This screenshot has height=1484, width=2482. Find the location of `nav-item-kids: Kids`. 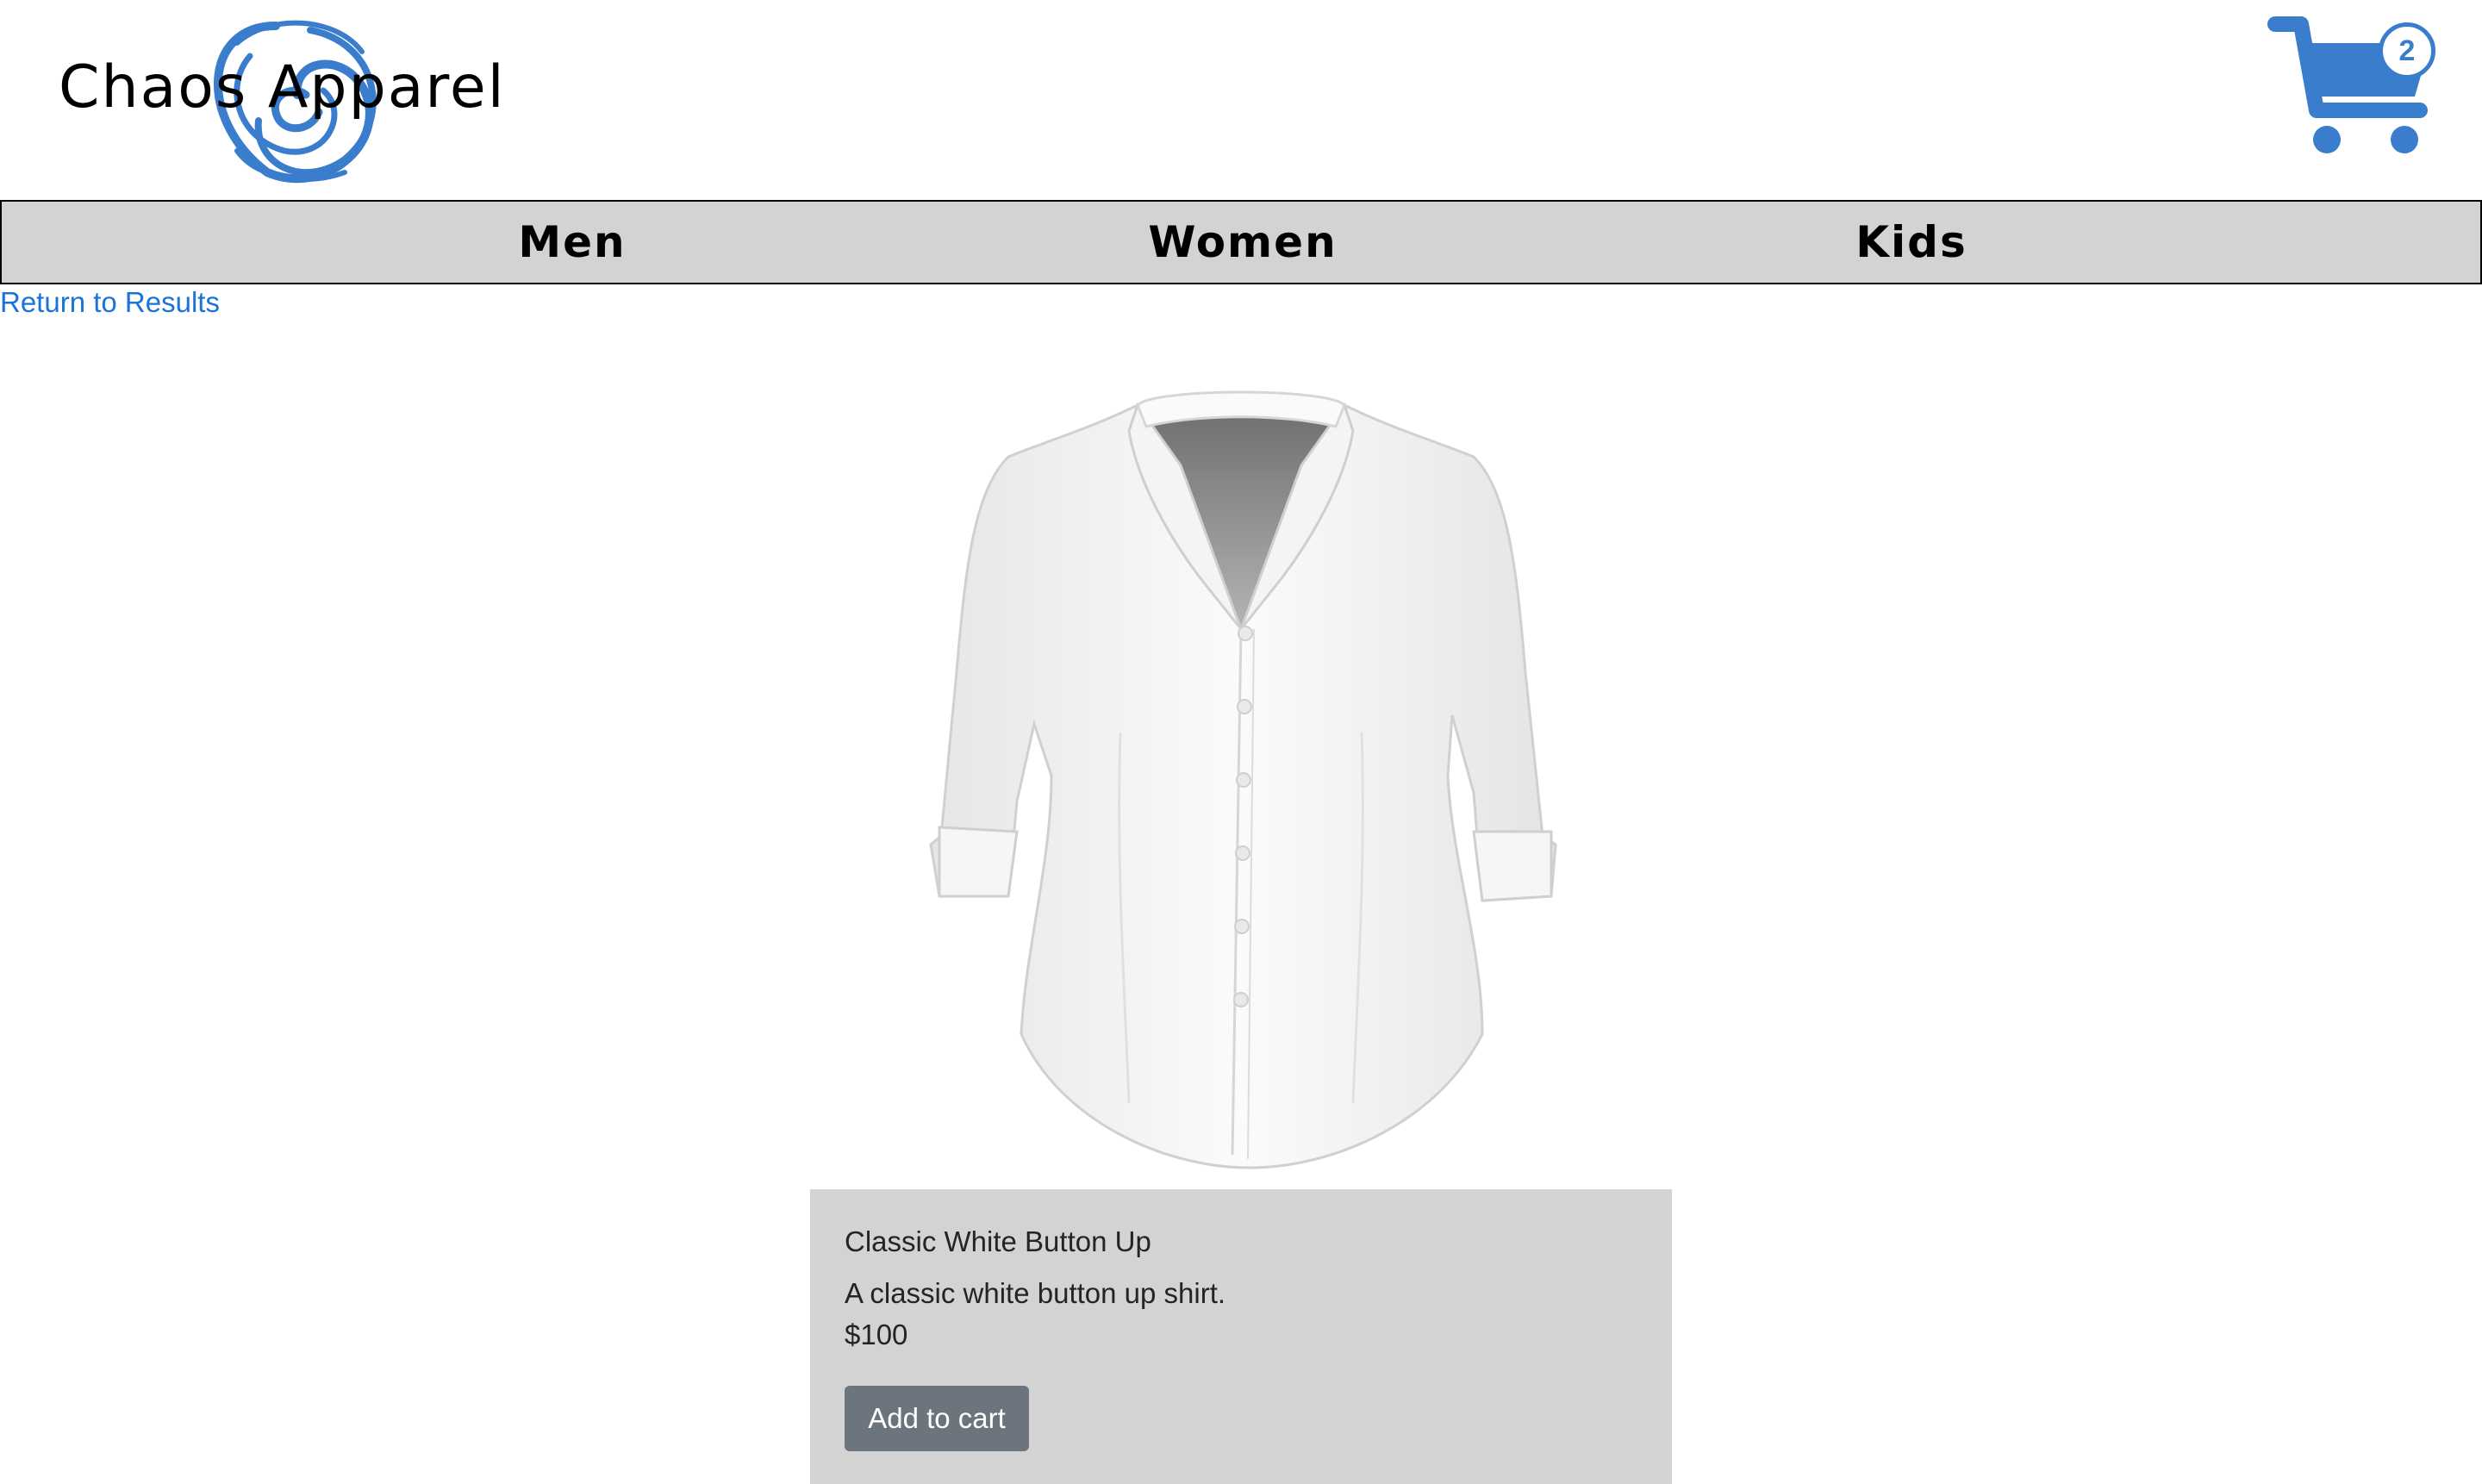

nav-item-kids: Kids is located at coordinates (1911, 242).